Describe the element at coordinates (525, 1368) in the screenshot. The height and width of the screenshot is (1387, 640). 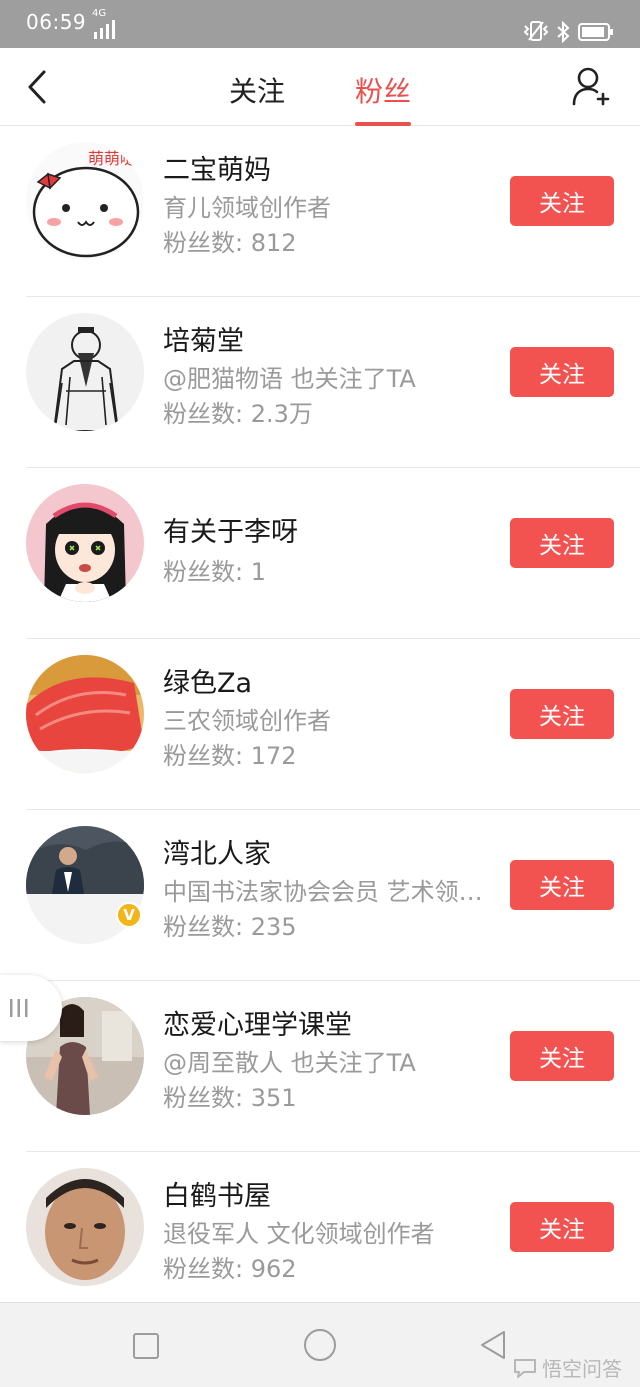
I see `chat-bubble-icon` at that location.